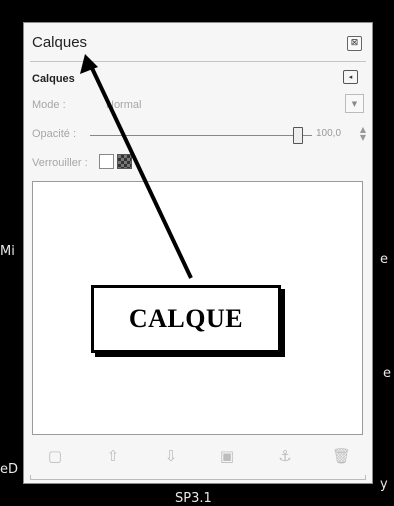 Image resolution: width=394 pixels, height=506 pixels. What do you see at coordinates (136, 166) in the screenshot?
I see `annotation-arrow` at bounding box center [136, 166].